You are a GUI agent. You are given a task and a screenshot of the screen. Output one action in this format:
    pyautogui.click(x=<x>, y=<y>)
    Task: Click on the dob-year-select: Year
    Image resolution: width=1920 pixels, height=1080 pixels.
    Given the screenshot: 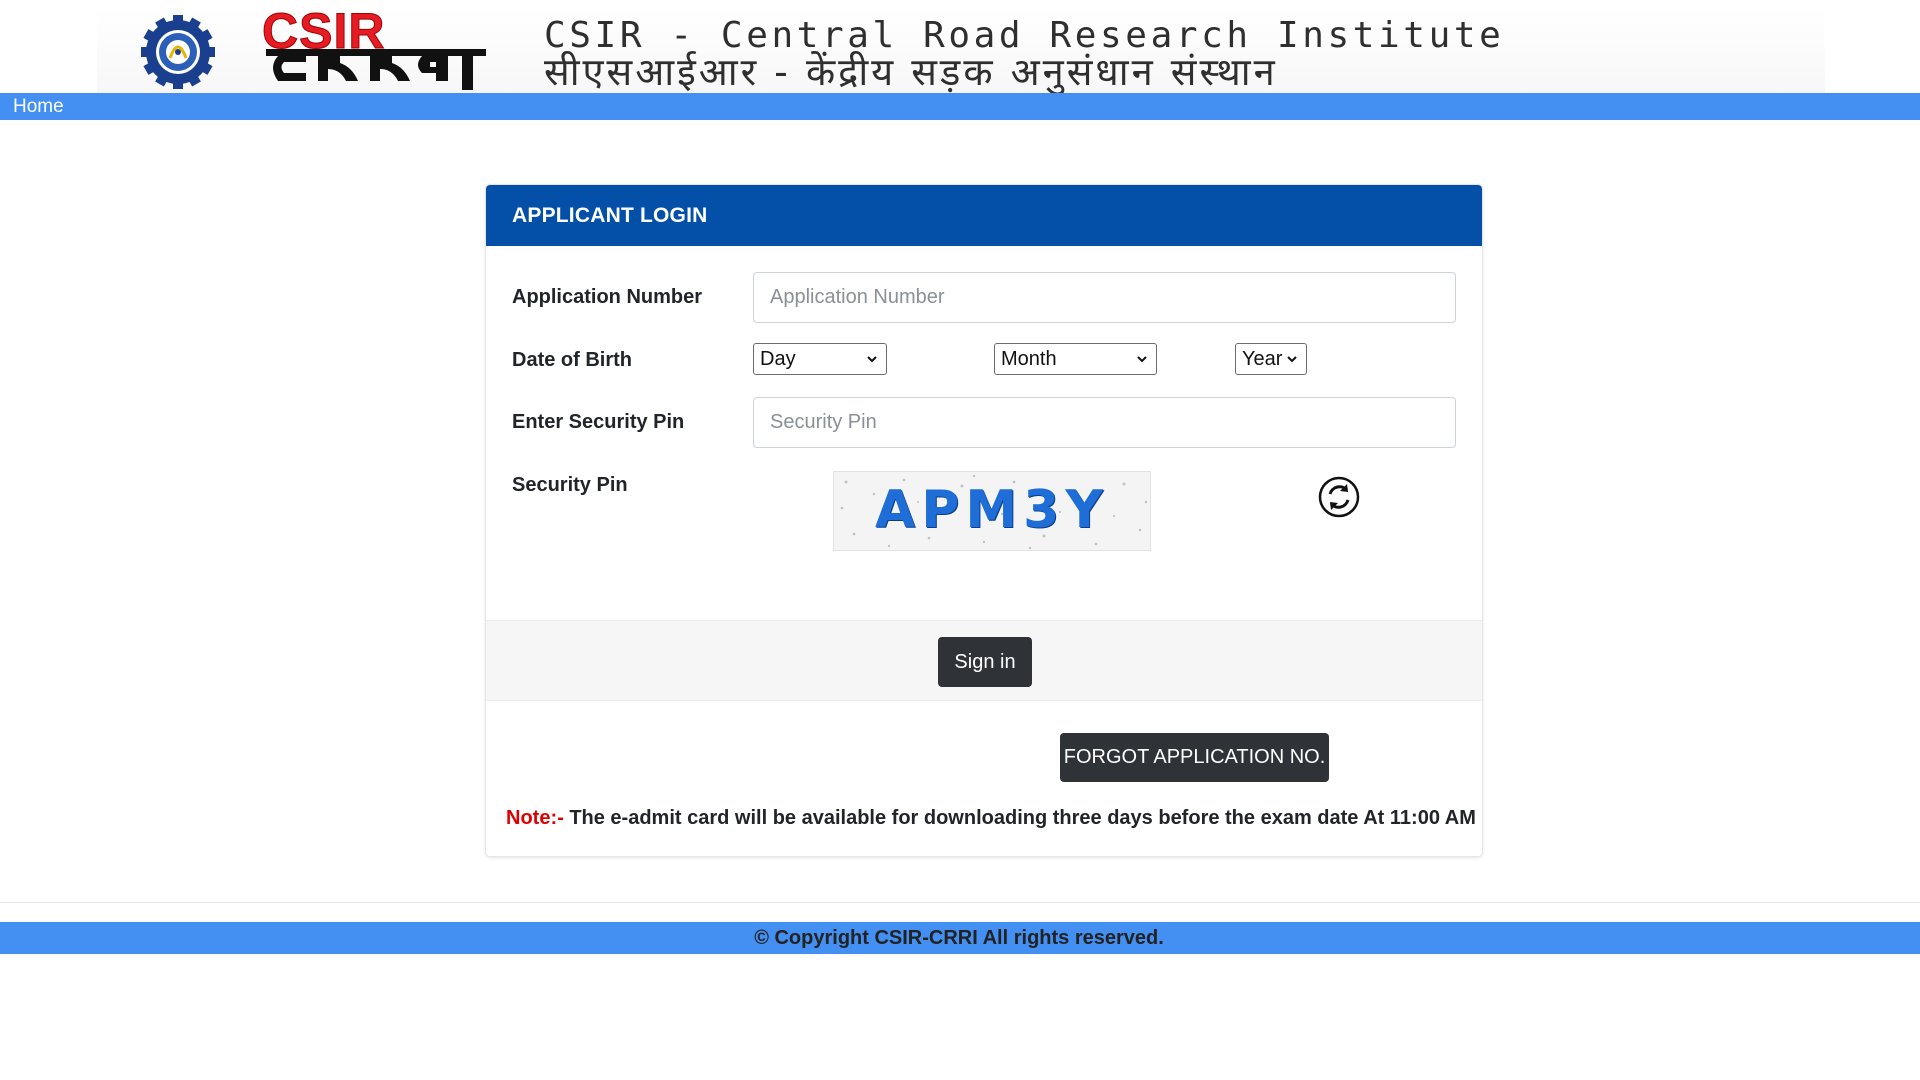 What is the action you would take?
    pyautogui.click(x=1271, y=359)
    